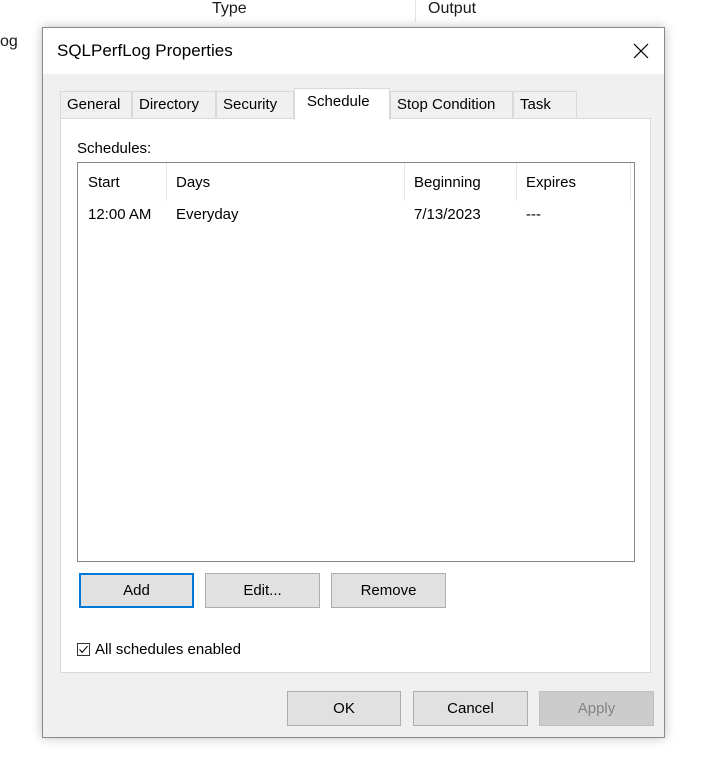 The width and height of the screenshot is (713, 769). I want to click on column-header-beginning: Beginning, so click(460, 182).